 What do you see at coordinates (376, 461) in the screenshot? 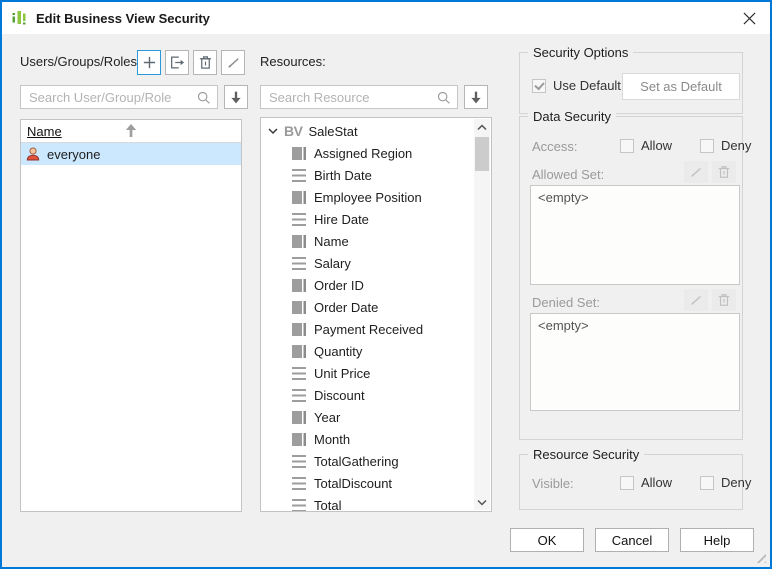
I see `tree-item: TotalGathering` at bounding box center [376, 461].